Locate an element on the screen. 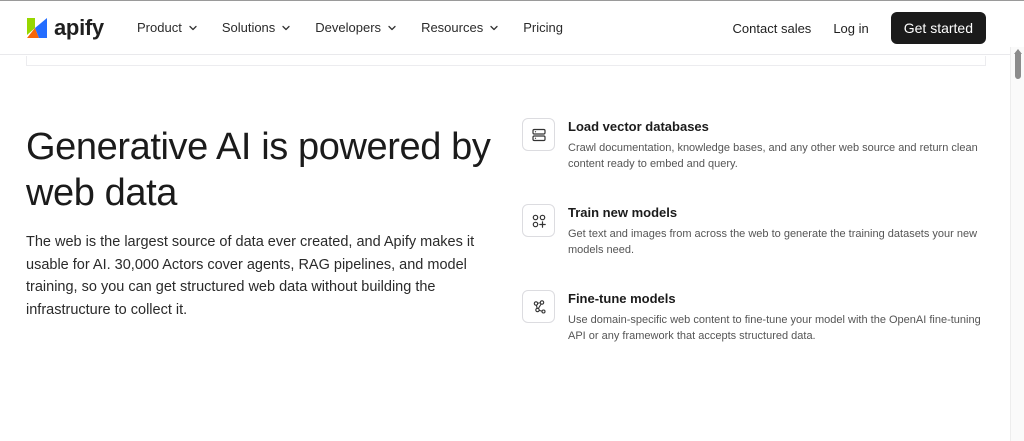  scrollbar-thumb is located at coordinates (1018, 65).